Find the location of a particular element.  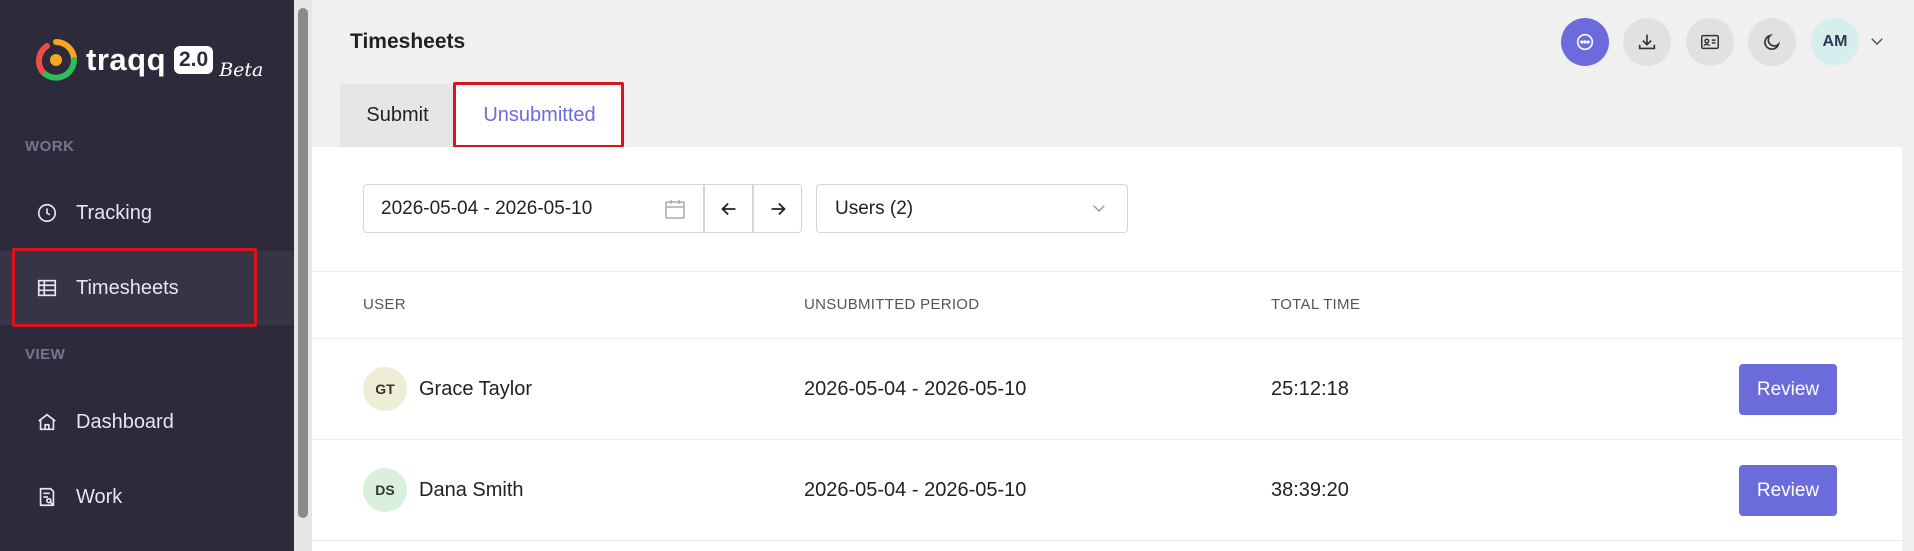

user-name: Dana Smith is located at coordinates (471, 490).